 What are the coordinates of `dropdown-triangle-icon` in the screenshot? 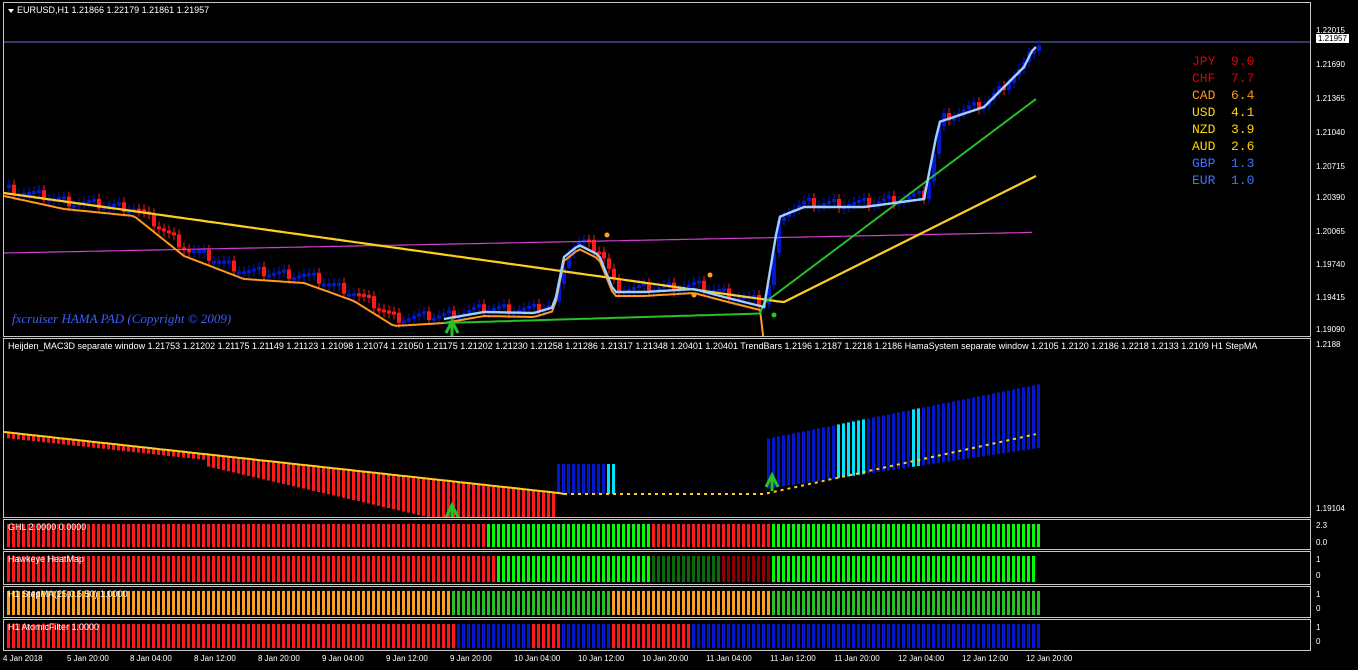 It's located at (11, 10).